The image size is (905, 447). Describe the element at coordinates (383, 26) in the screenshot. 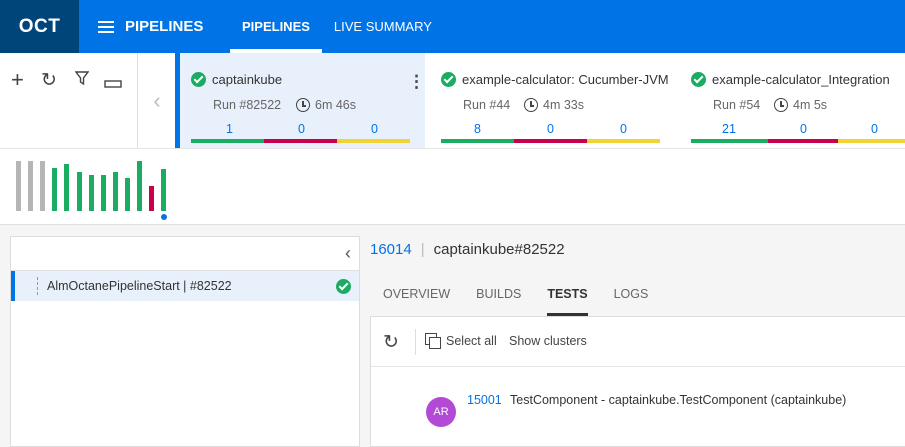

I see `tab-live-summary: LIVE SUMMARY` at that location.